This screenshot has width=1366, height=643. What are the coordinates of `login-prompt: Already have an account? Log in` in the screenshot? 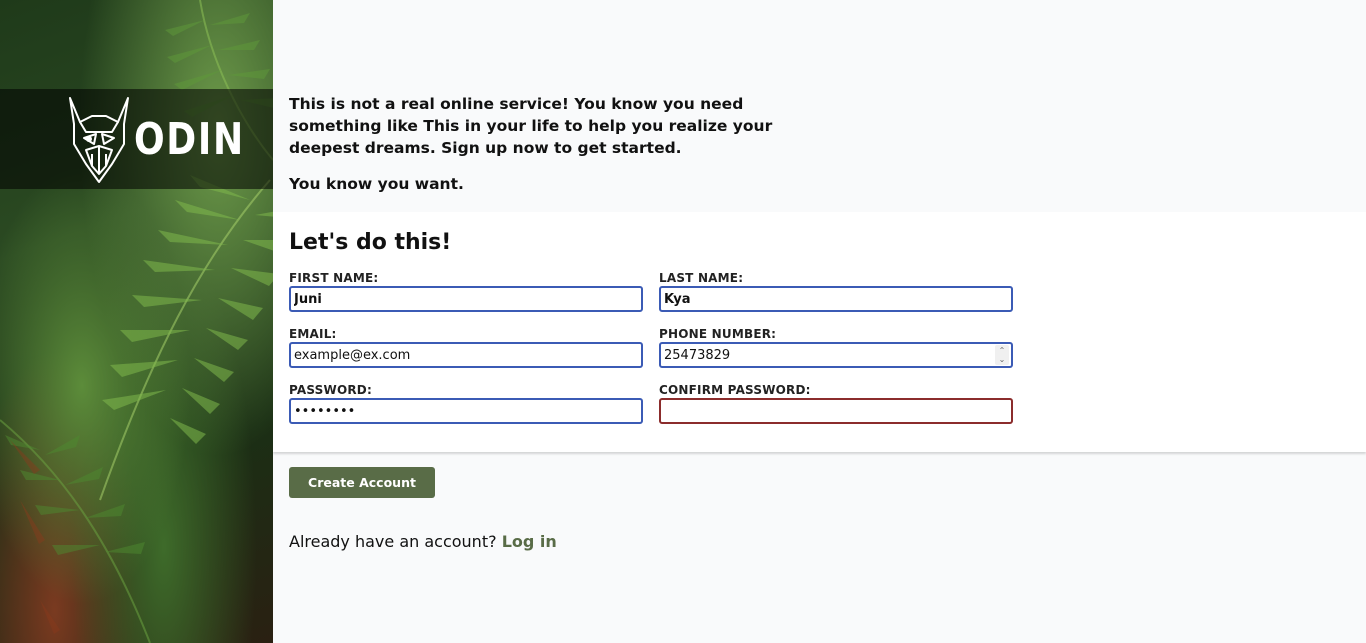 It's located at (819, 541).